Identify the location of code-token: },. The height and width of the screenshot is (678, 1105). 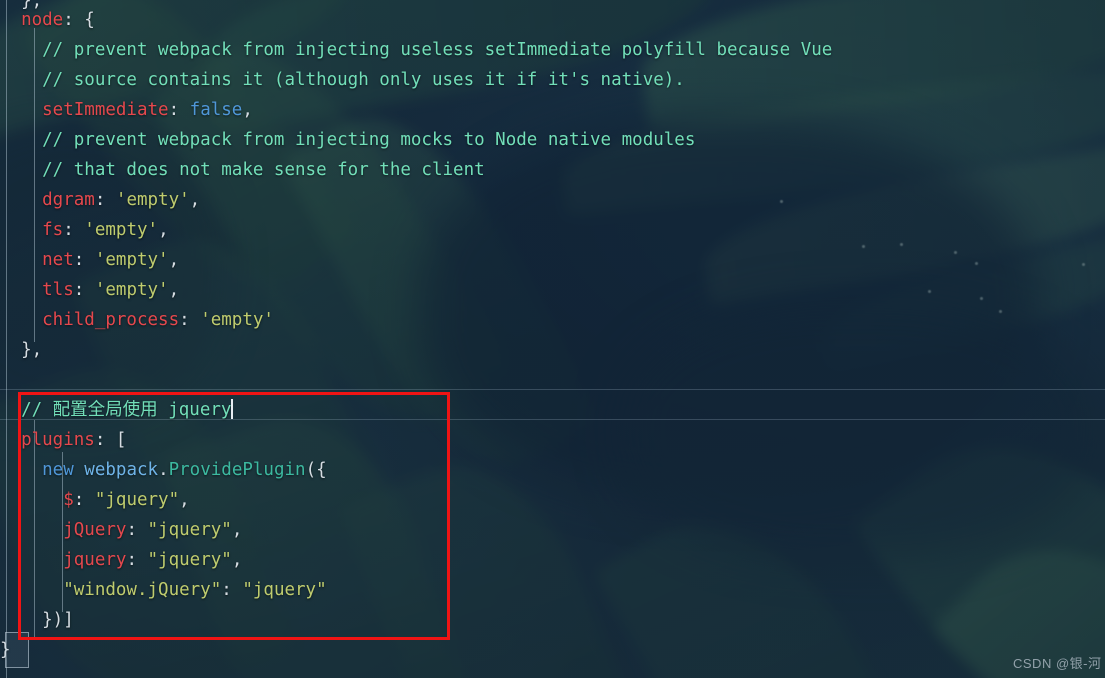
(21, 350).